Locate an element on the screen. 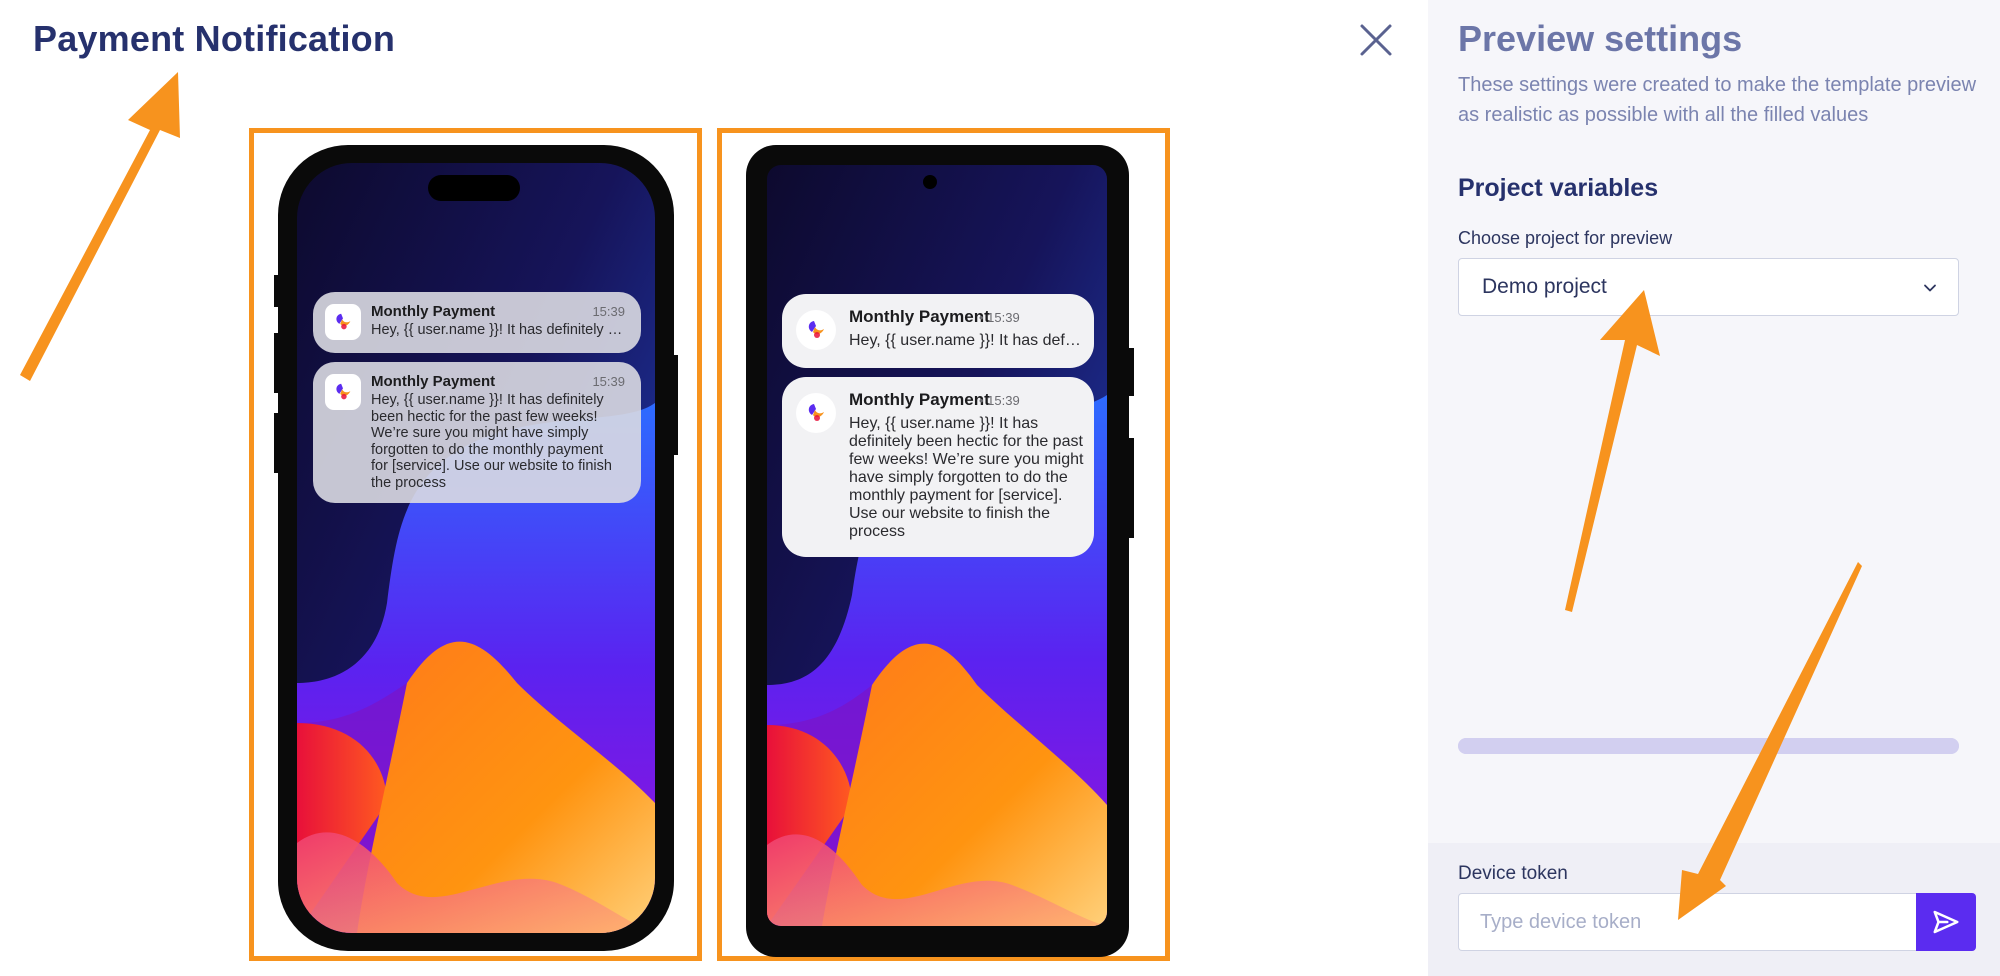 This screenshot has height=976, width=2000. close-button is located at coordinates (1376, 40).